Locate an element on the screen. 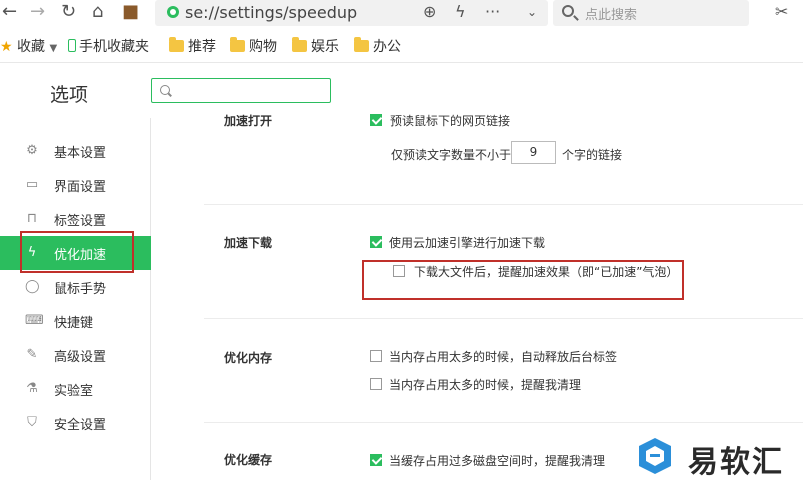  watermark-text: 易软汇 is located at coordinates (736, 462).